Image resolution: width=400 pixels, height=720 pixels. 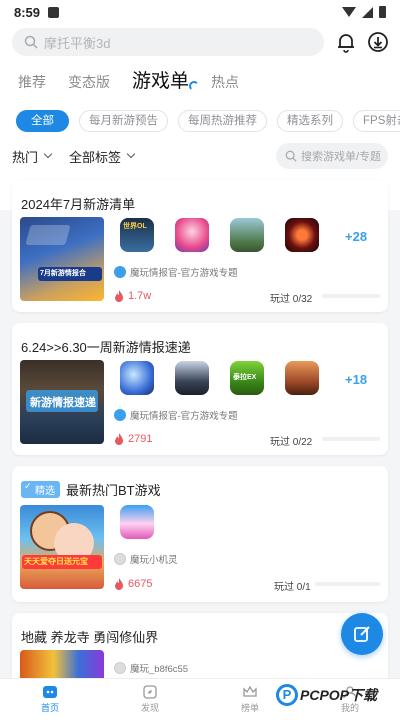 I want to click on compass-icon, so click(x=150, y=692).